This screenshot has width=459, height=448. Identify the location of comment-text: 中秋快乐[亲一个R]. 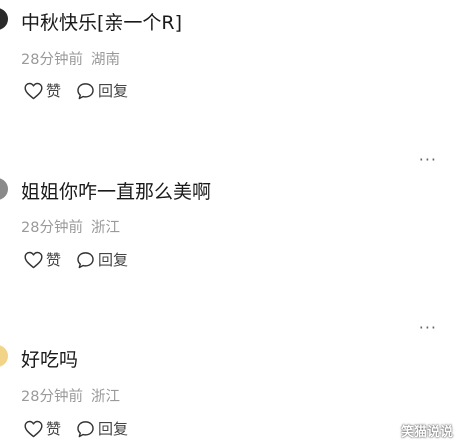
(102, 23).